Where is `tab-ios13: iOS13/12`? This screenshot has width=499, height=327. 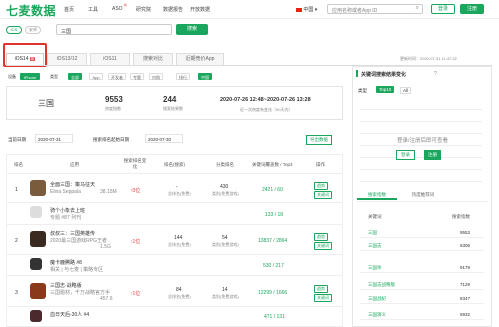 tab-ios13: iOS13/12 is located at coordinates (67, 59).